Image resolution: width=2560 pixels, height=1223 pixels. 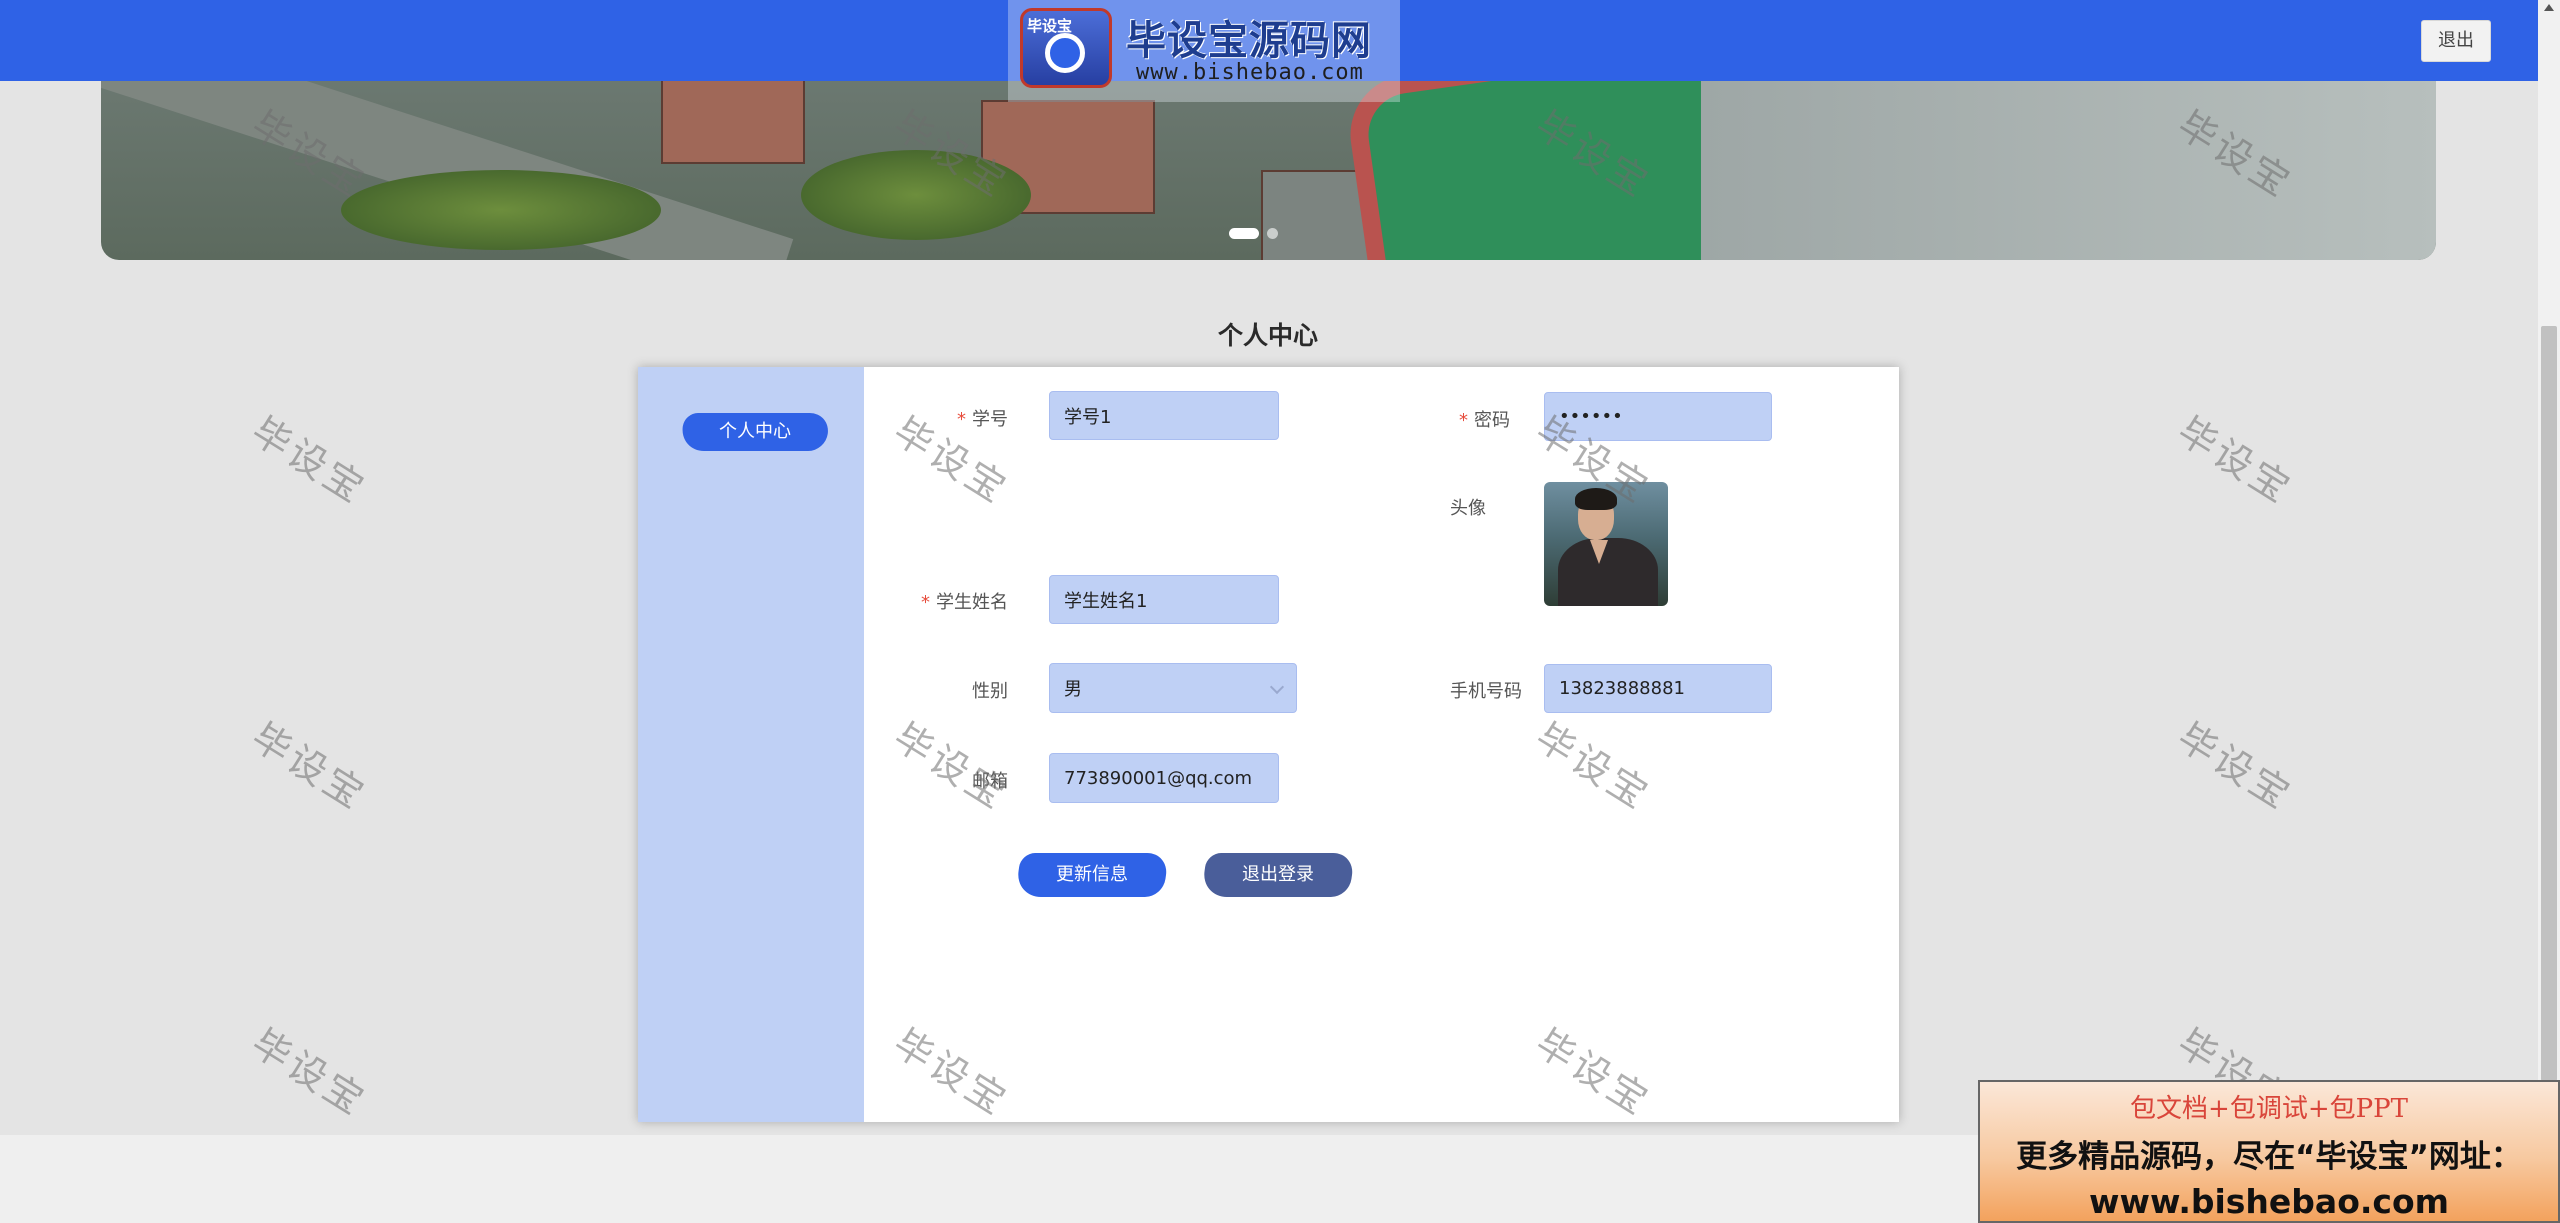 What do you see at coordinates (2269, 1201) in the screenshot?
I see `promo-url: www.bishebao.com` at bounding box center [2269, 1201].